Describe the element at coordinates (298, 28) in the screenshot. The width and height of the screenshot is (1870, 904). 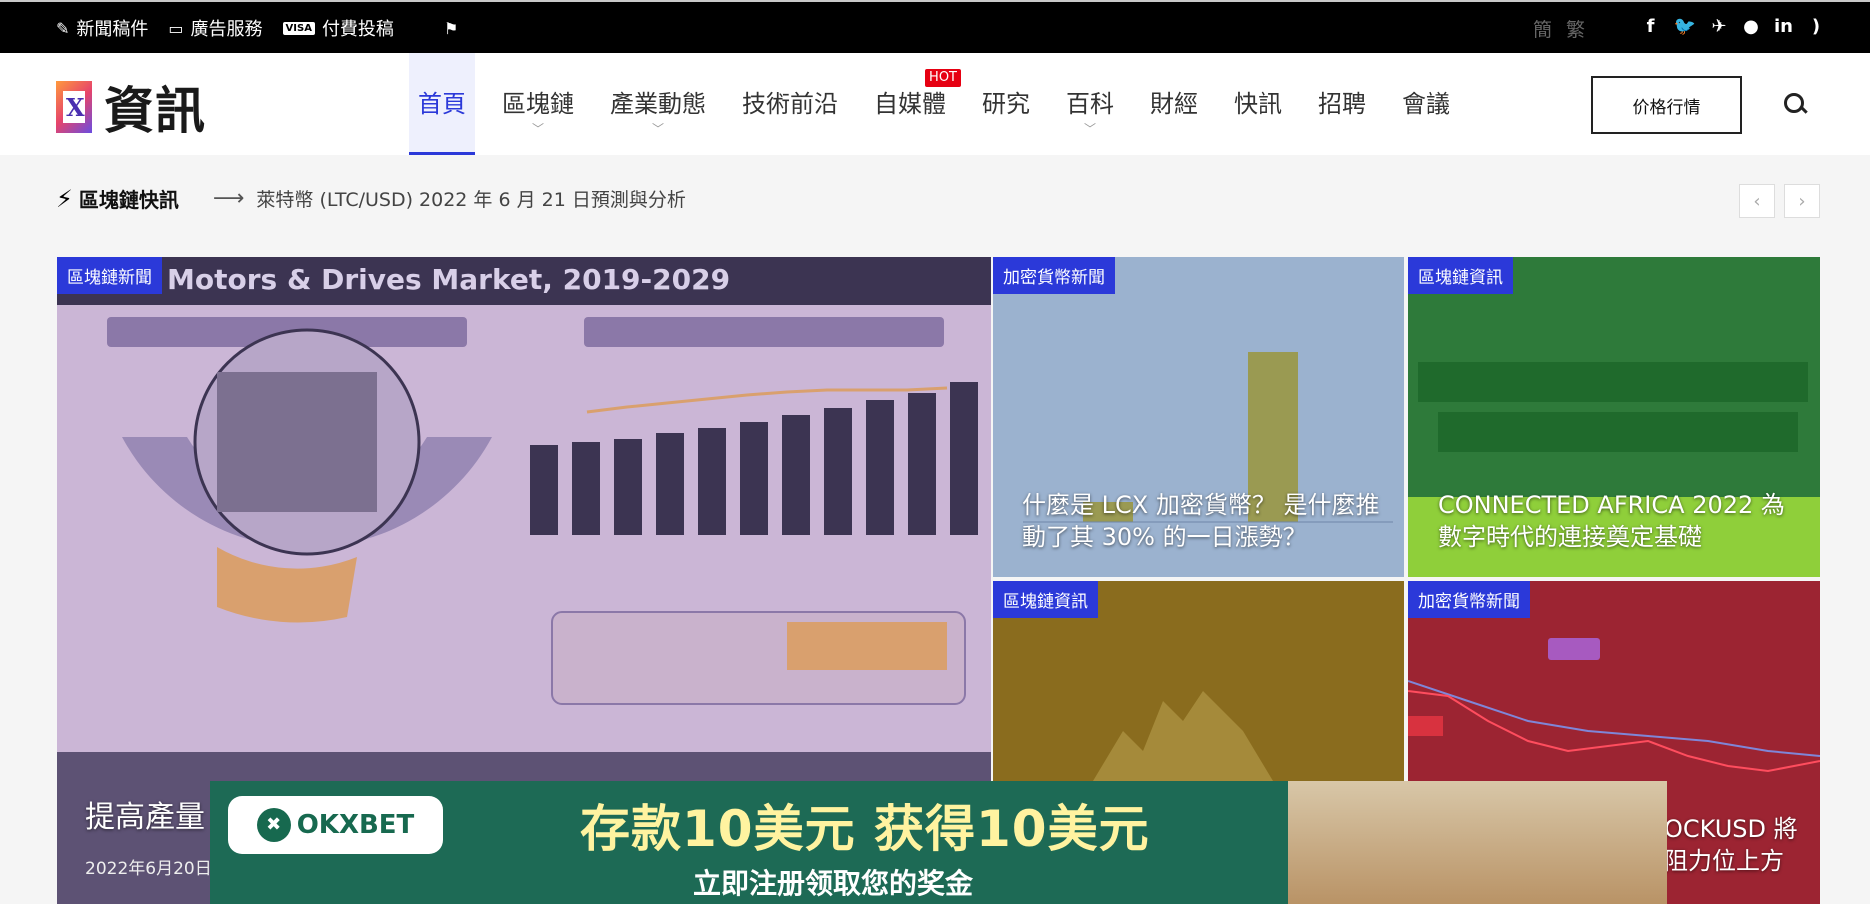
I see `visa-icon: VISA` at that location.